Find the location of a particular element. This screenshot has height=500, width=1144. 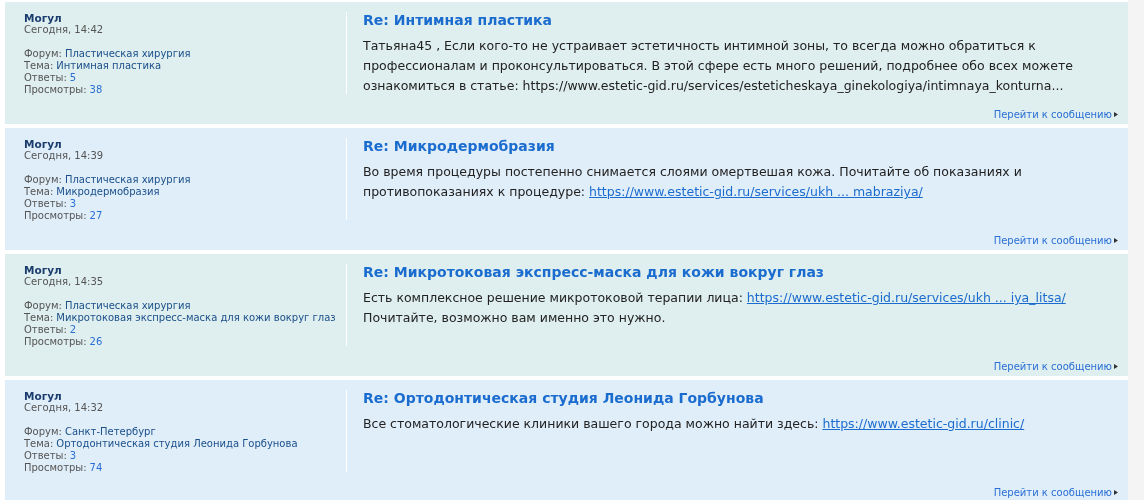

post-time: Сегодня, 14:35 is located at coordinates (64, 282).